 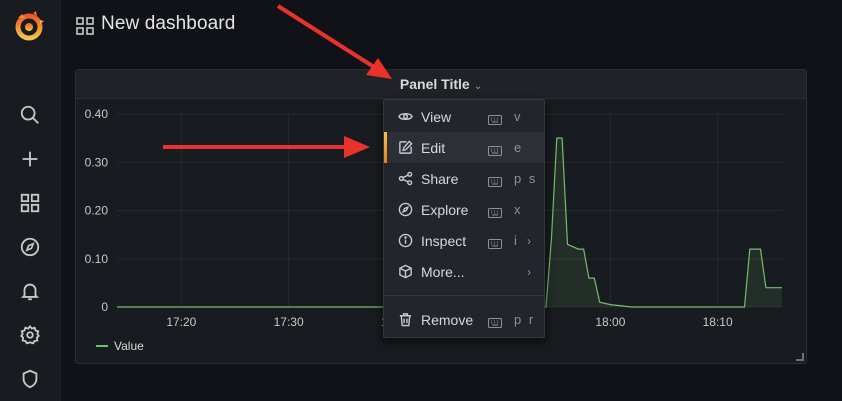 I want to click on sidebar, so click(x=30, y=200).